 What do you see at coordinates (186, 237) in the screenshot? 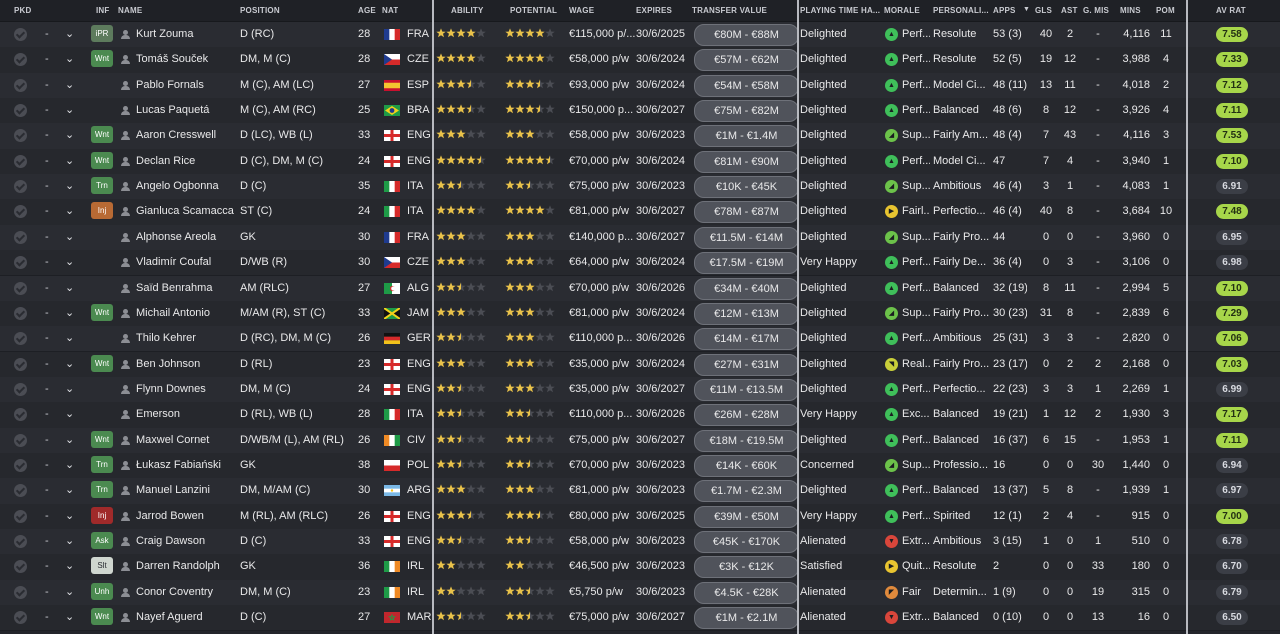
I see `player-name: Alphonse Areola` at bounding box center [186, 237].